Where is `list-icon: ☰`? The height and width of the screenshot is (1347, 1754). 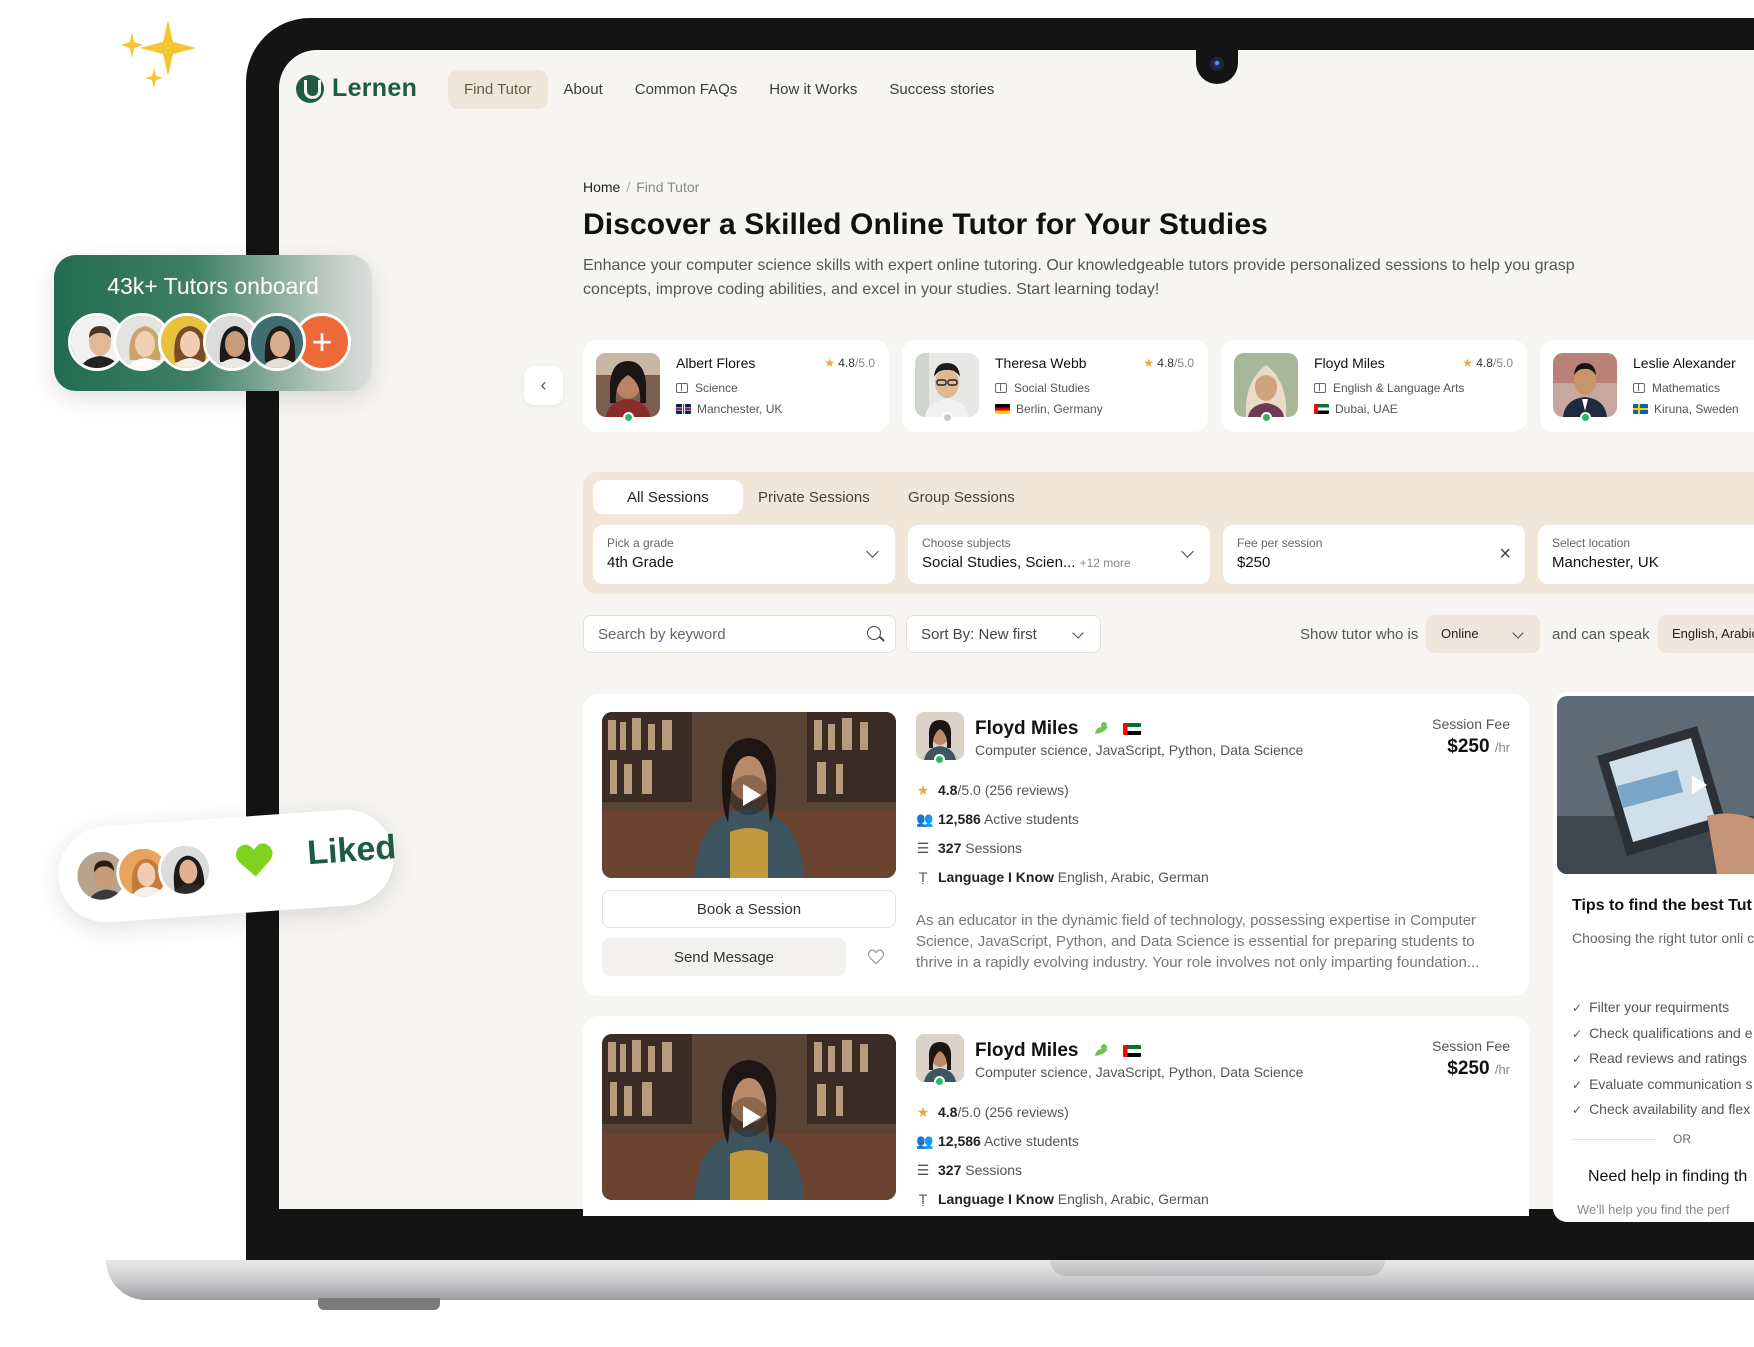 list-icon: ☰ is located at coordinates (923, 1170).